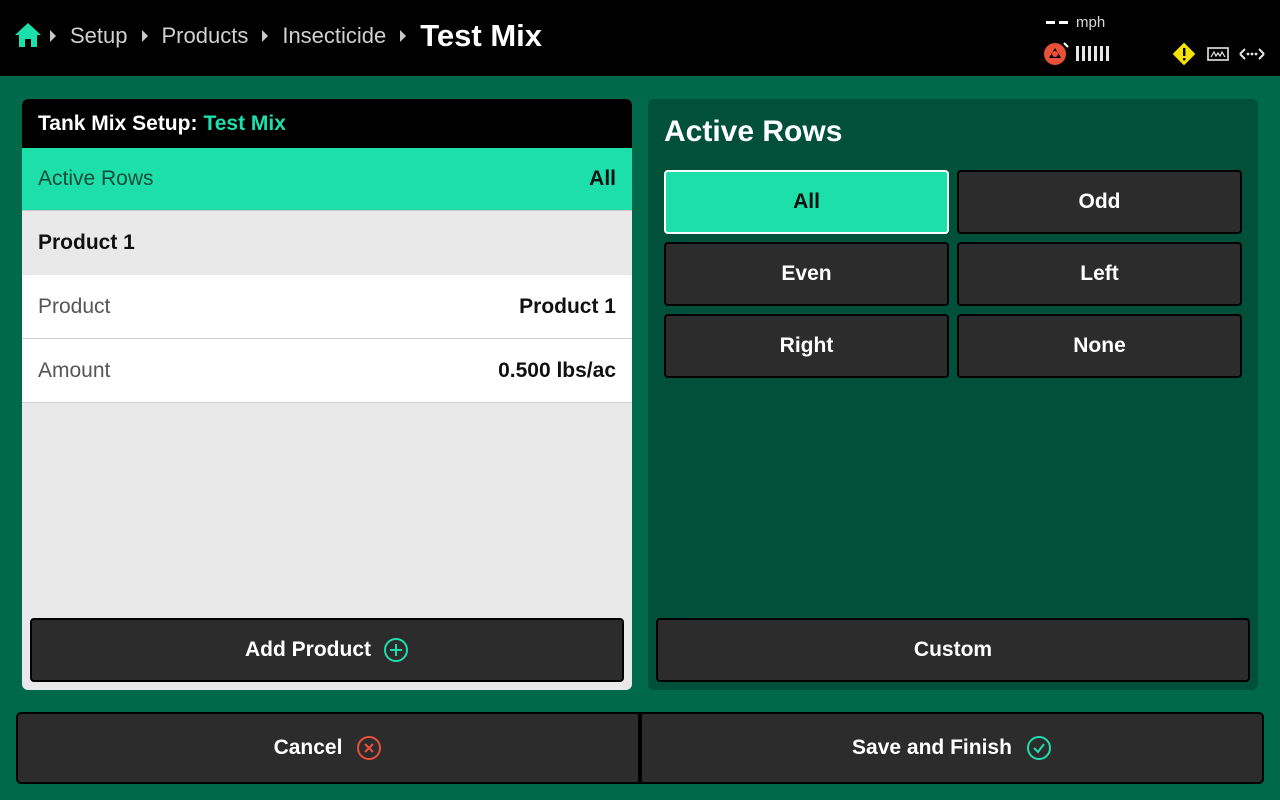 This screenshot has height=800, width=1280. I want to click on amount-label: Amount, so click(74, 370).